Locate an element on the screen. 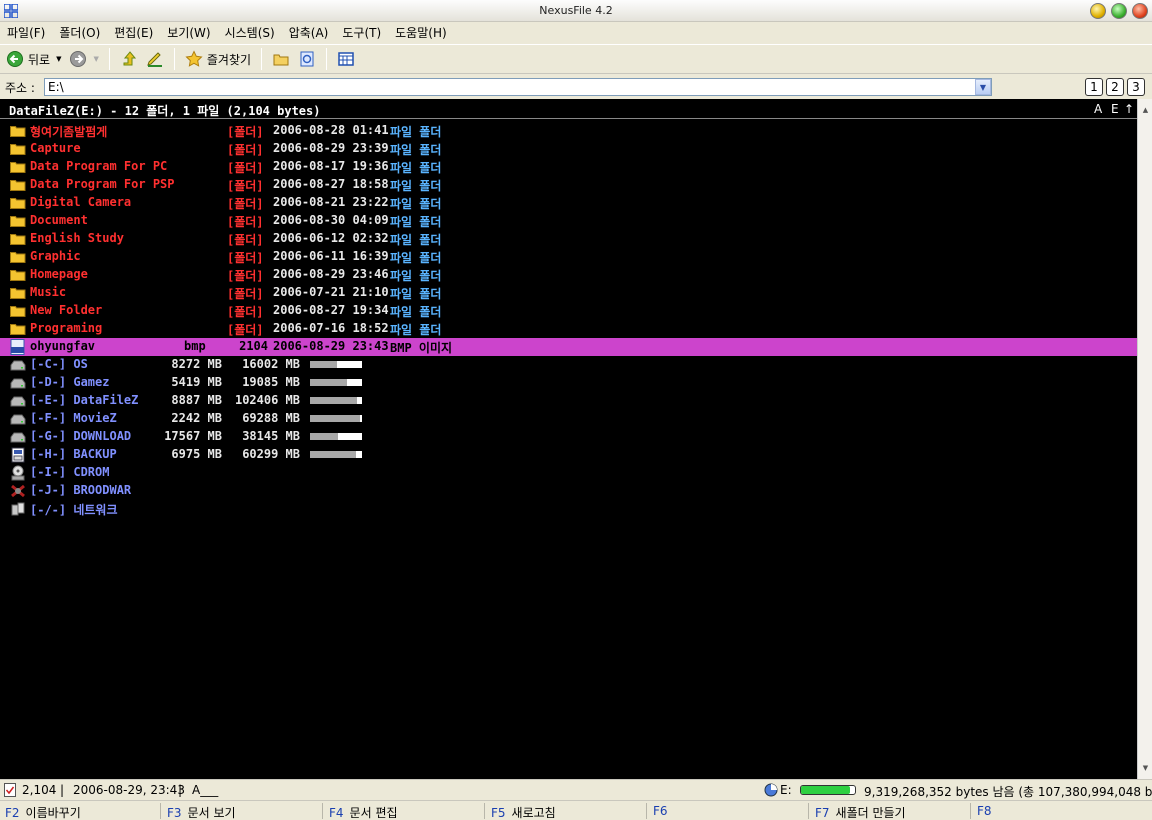 This screenshot has width=1152, height=820. drive-row: [-E-] DataFileZ 8887 MB 102406 MB is located at coordinates (568, 401).